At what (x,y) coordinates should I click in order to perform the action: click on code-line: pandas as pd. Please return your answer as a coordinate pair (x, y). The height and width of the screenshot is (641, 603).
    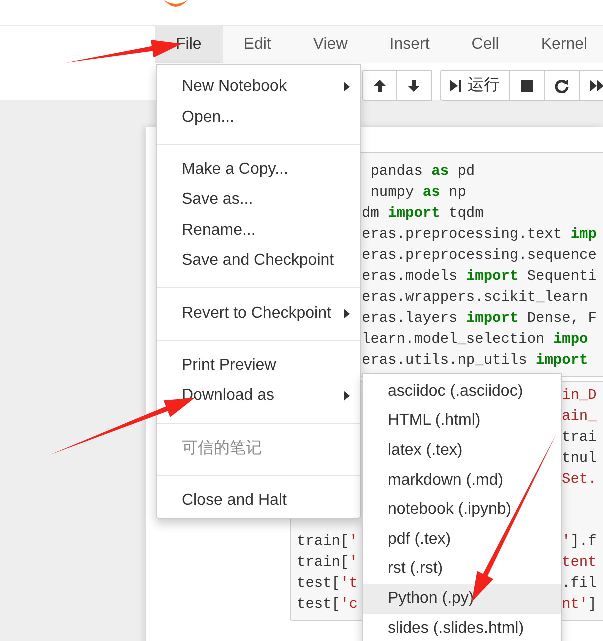
    Looking at the image, I should click on (423, 172).